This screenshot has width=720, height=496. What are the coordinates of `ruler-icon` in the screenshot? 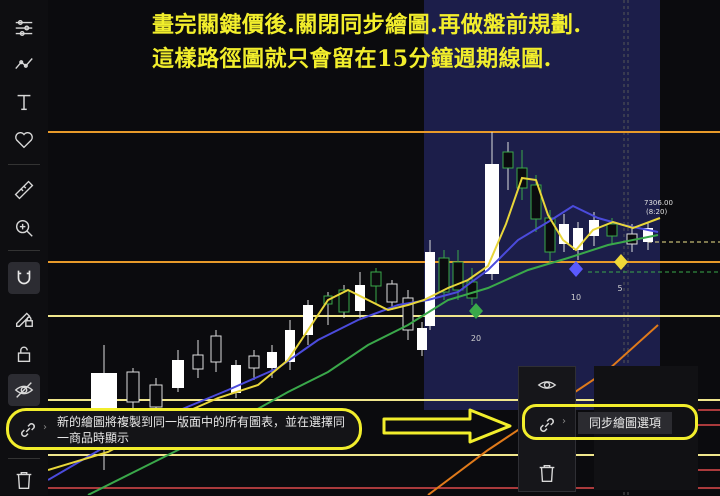 It's located at (24, 190).